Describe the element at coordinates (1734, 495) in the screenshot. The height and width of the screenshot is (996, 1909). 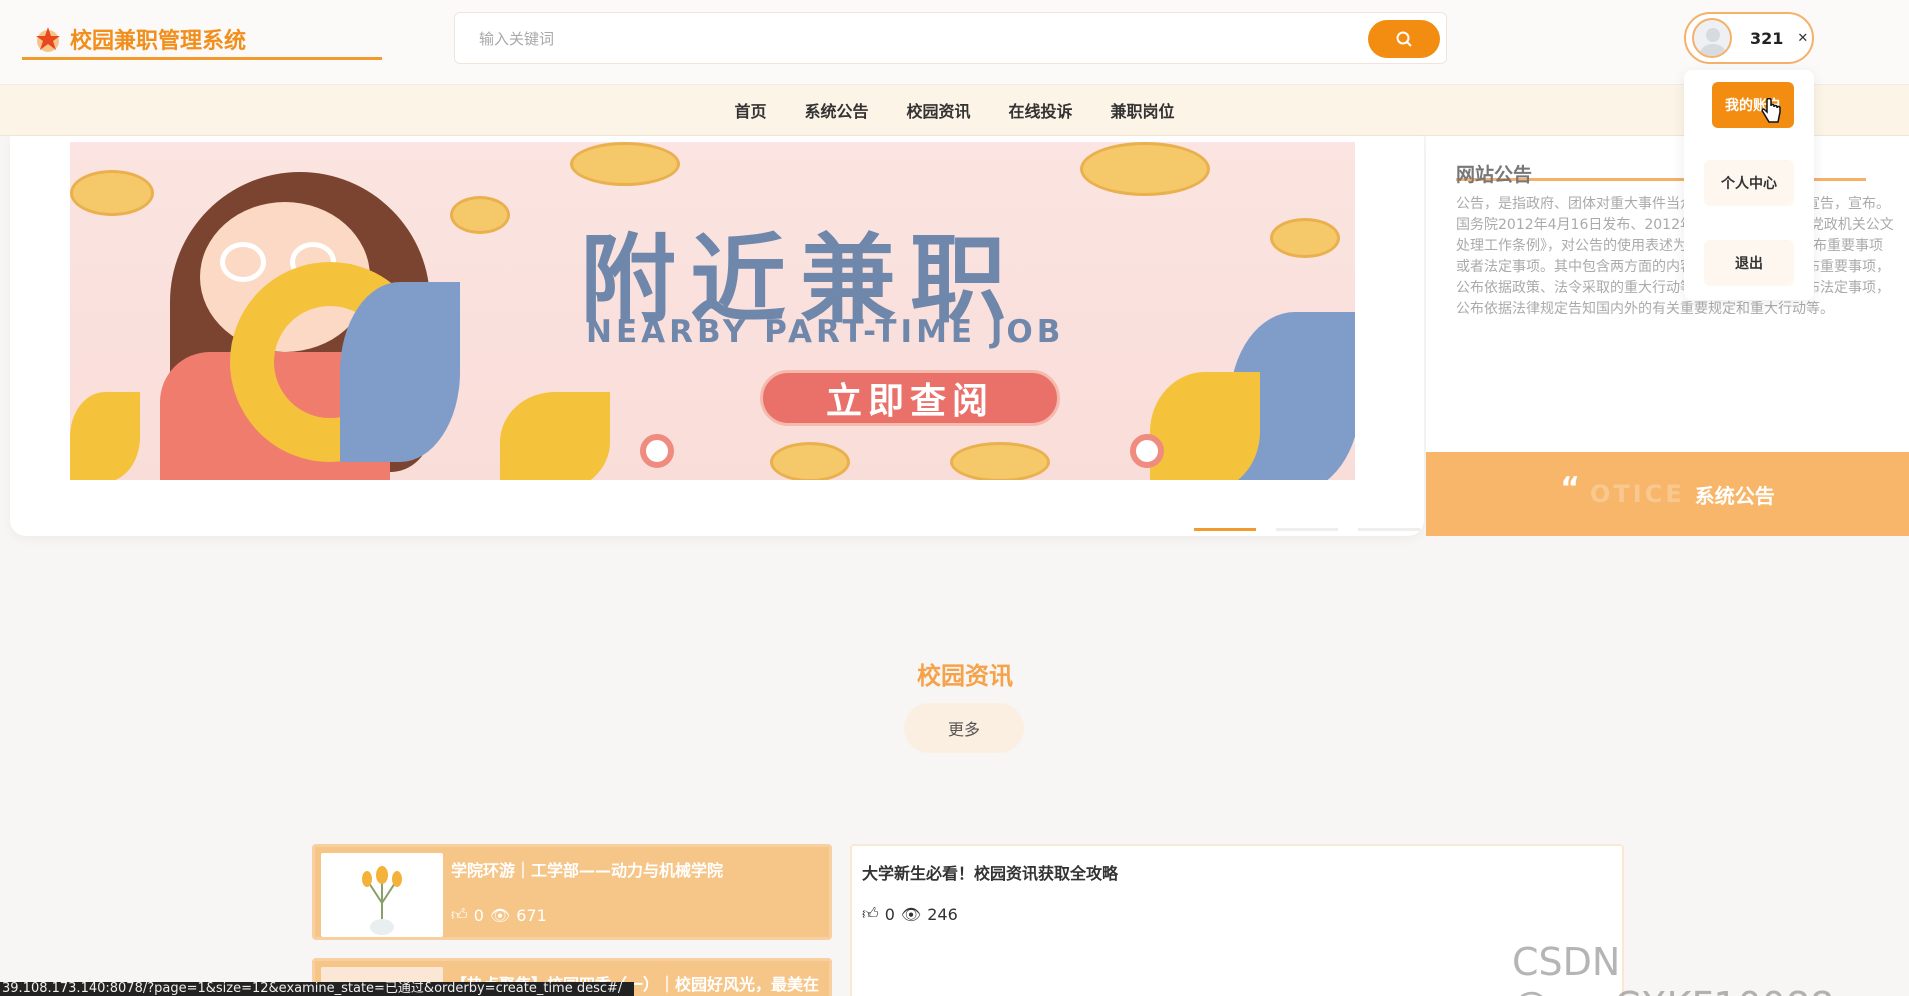
I see `announcement-banner-label: 系统公告` at that location.